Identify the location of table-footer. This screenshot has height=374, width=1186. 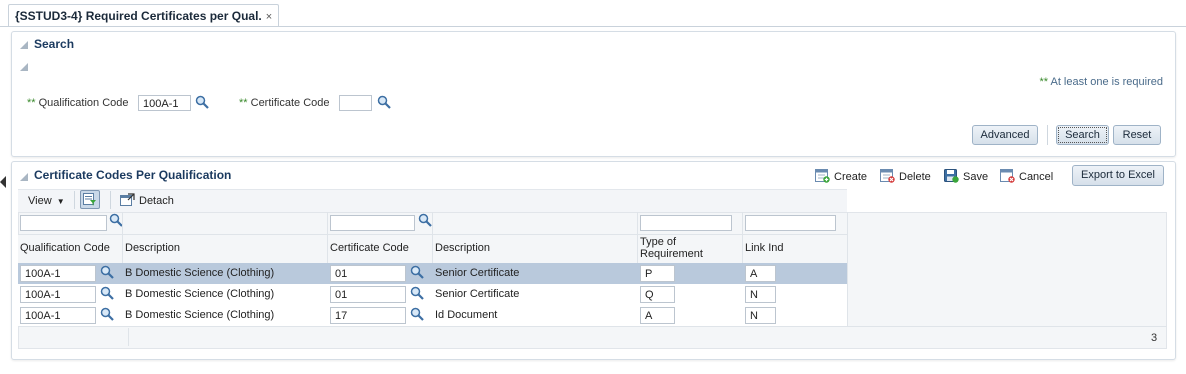
(592, 338).